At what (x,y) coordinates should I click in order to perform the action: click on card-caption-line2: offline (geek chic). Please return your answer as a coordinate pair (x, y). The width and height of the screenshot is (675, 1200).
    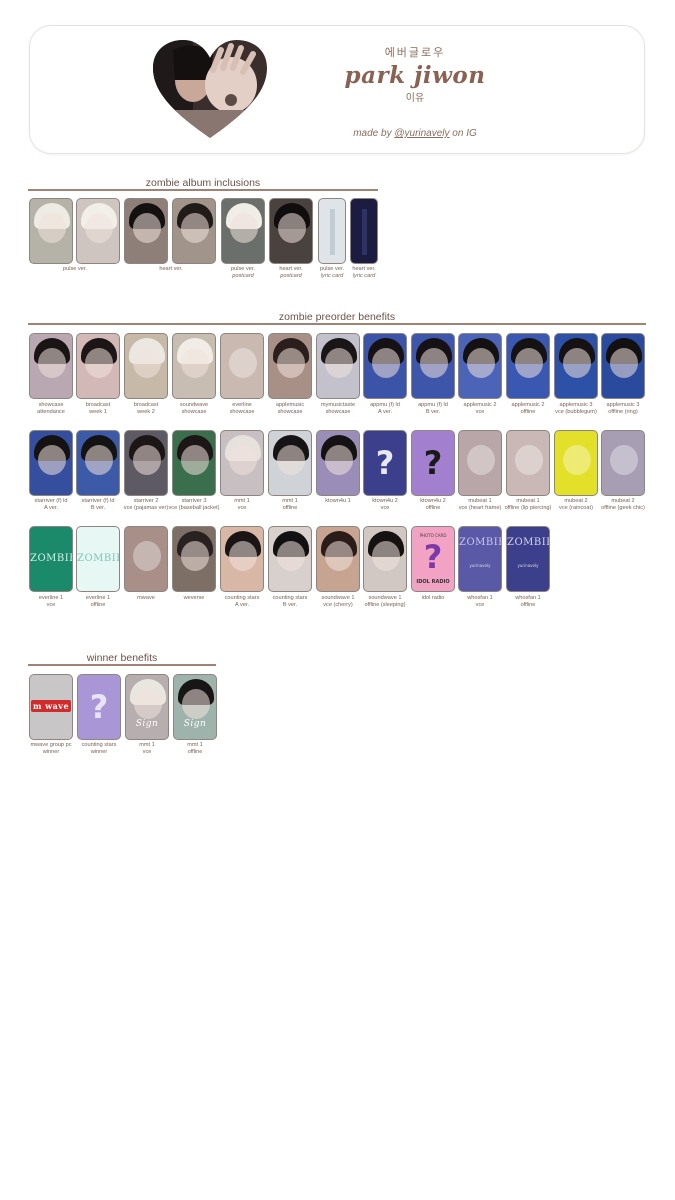
    Looking at the image, I should click on (623, 507).